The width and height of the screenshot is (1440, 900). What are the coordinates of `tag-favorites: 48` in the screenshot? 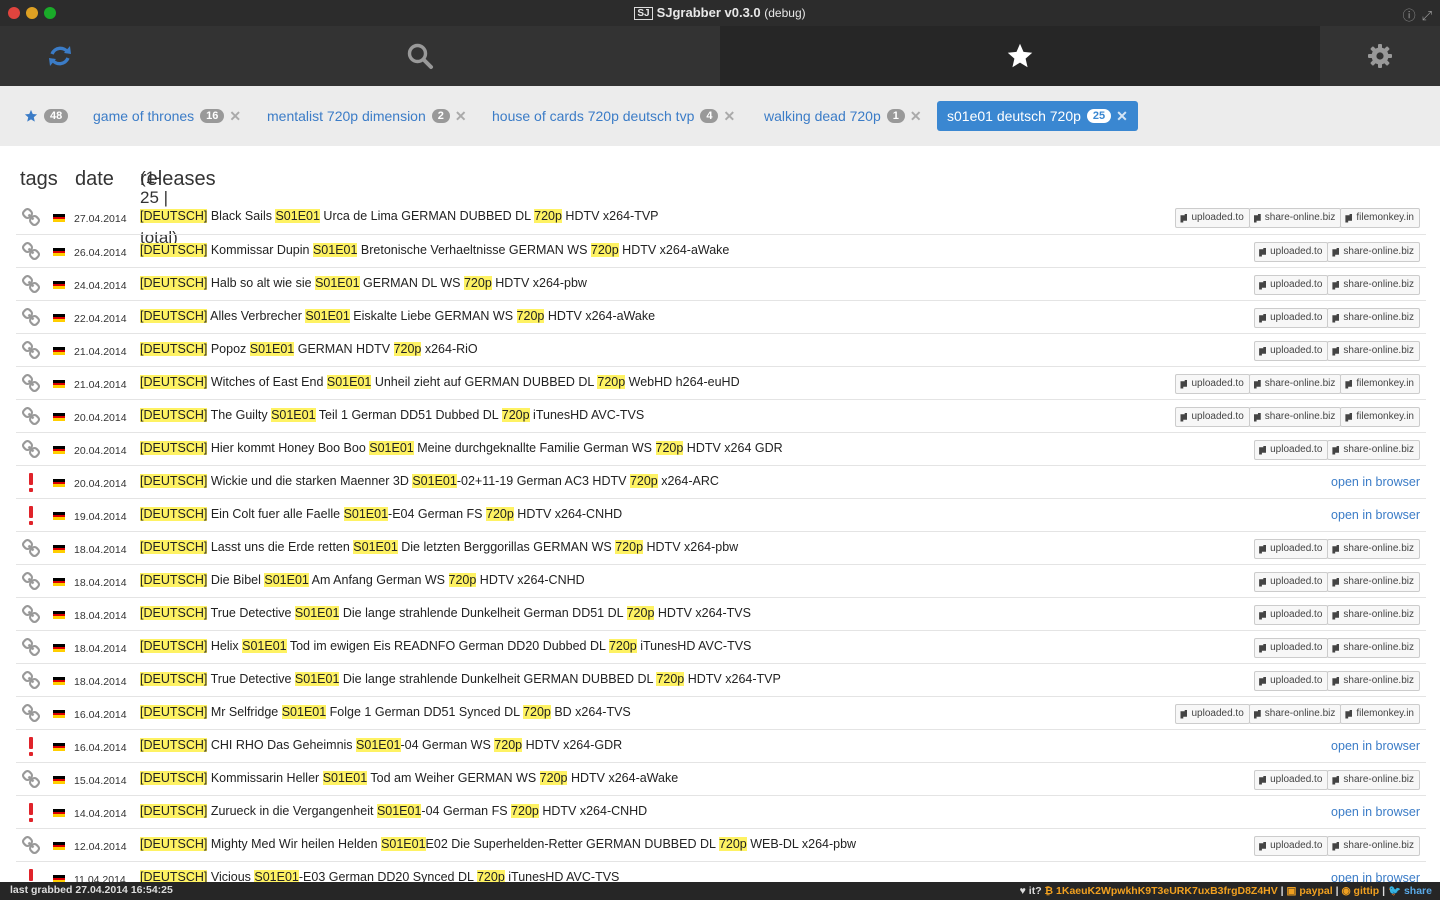 It's located at (46, 116).